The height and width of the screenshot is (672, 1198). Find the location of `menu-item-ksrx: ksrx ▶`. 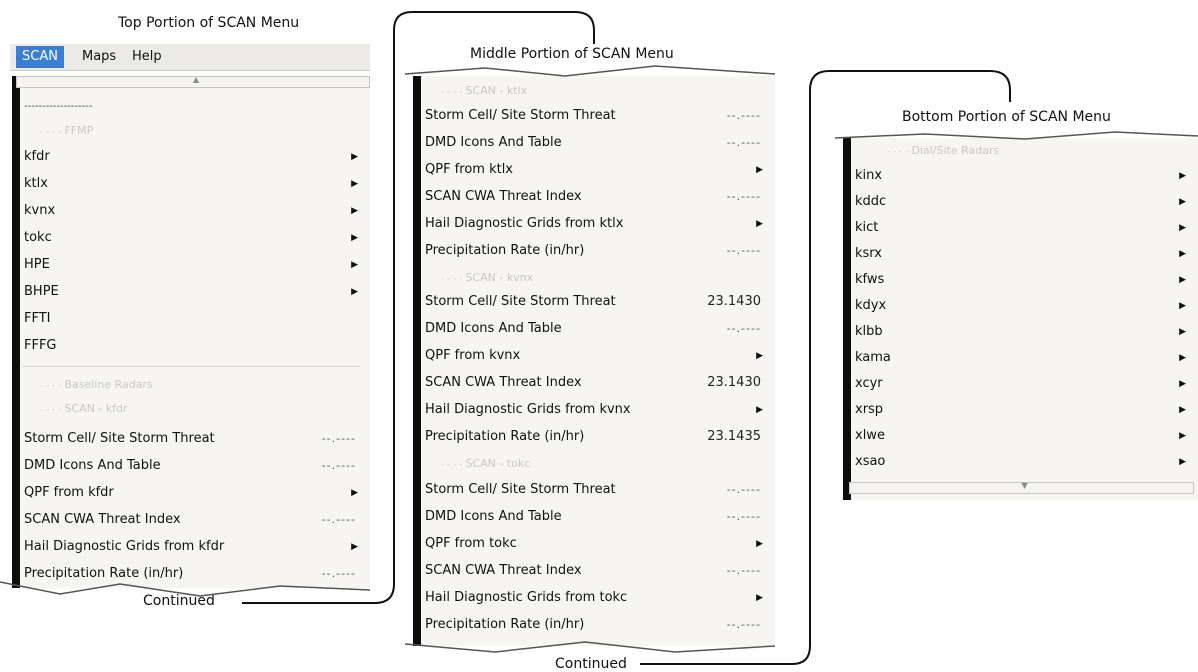

menu-item-ksrx: ksrx ▶ is located at coordinates (1020, 254).